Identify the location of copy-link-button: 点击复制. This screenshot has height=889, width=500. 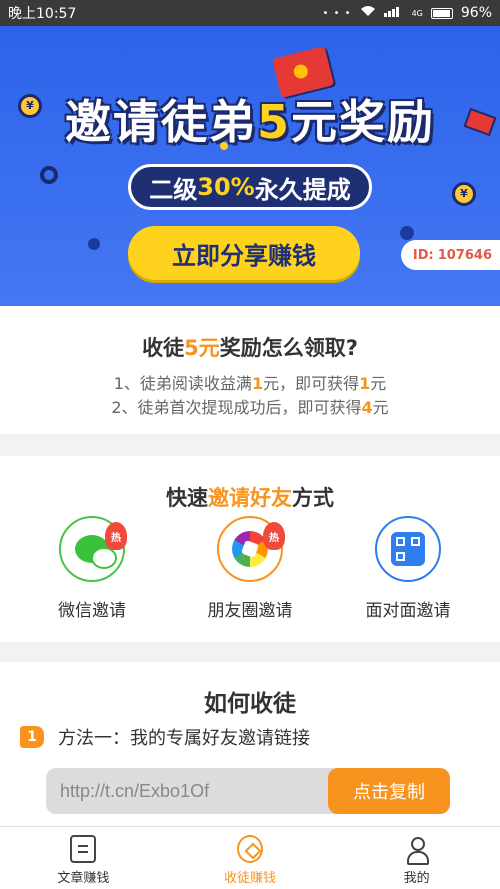
(389, 791).